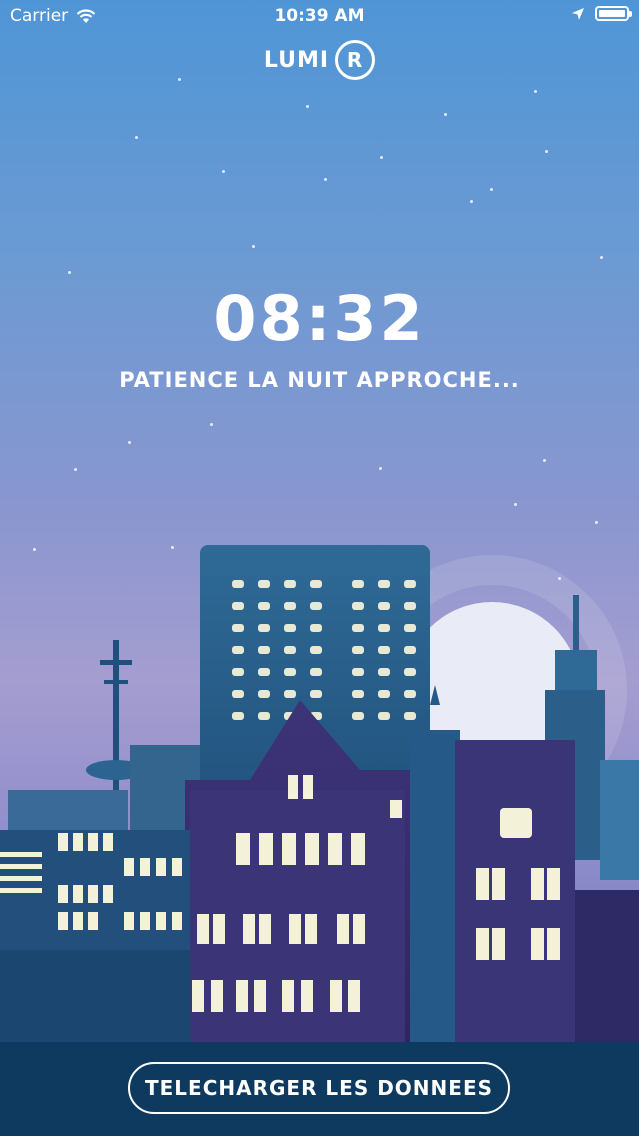  What do you see at coordinates (319, 1088) in the screenshot?
I see `download-data-button: TELECHARGER LES DONNEES` at bounding box center [319, 1088].